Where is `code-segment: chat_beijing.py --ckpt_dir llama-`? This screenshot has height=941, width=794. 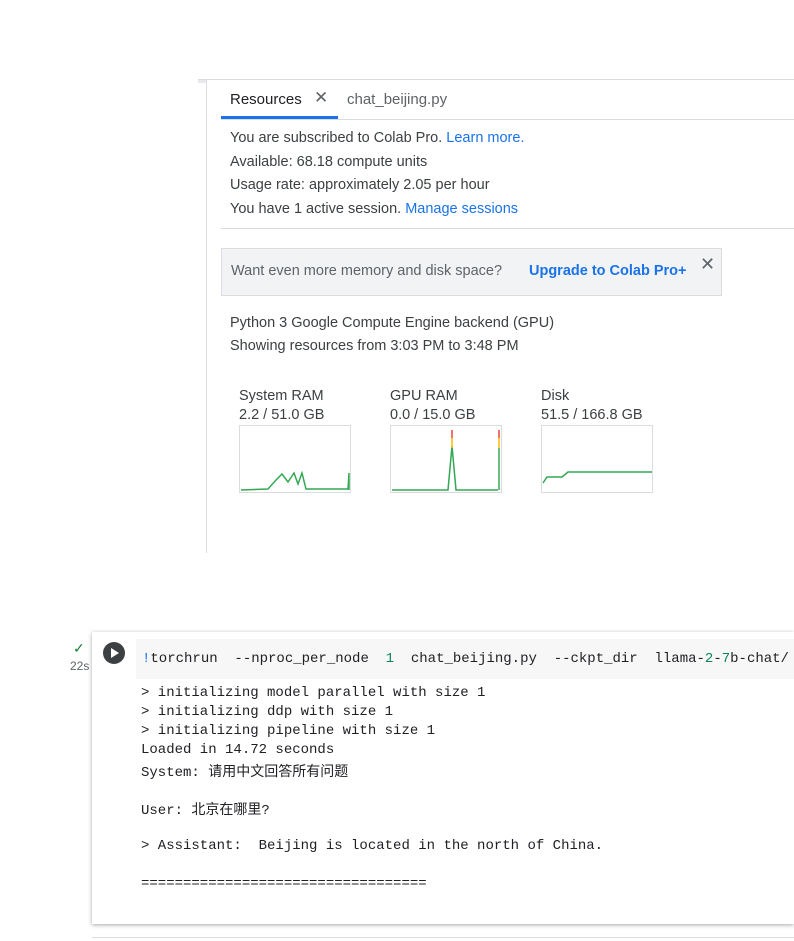
code-segment: chat_beijing.py --ckpt_dir llama- is located at coordinates (549, 659).